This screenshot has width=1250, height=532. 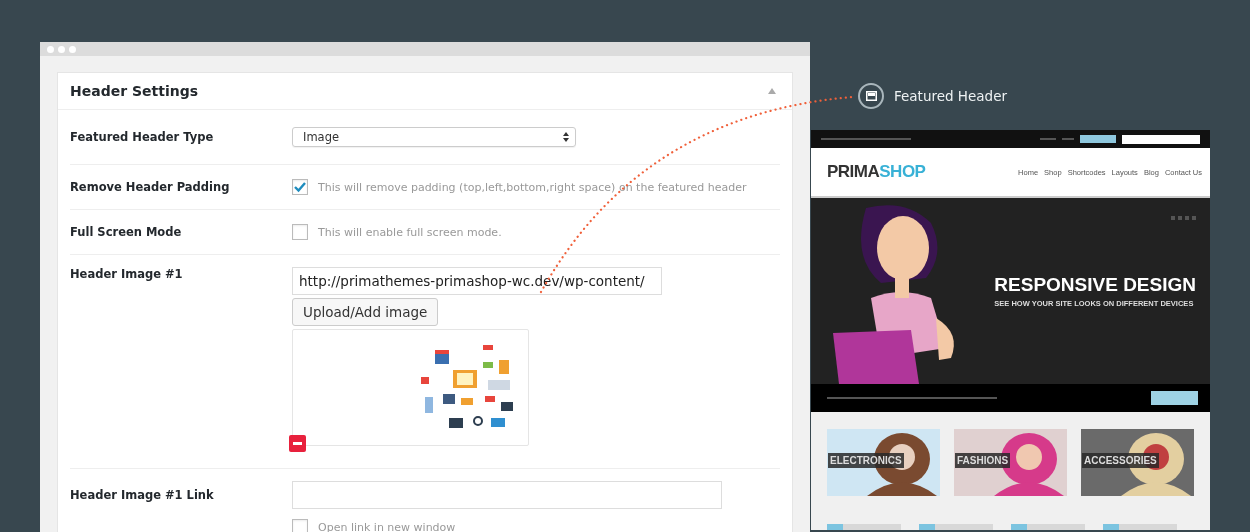 What do you see at coordinates (126, 232) in the screenshot?
I see `field-label: Full Screen Mode` at bounding box center [126, 232].